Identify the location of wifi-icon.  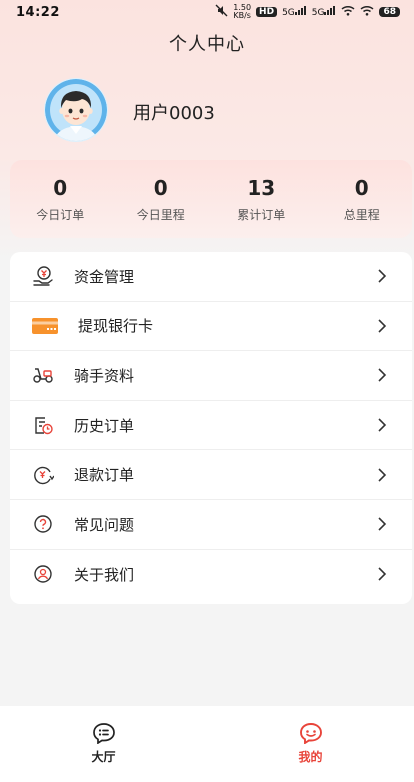
(348, 12).